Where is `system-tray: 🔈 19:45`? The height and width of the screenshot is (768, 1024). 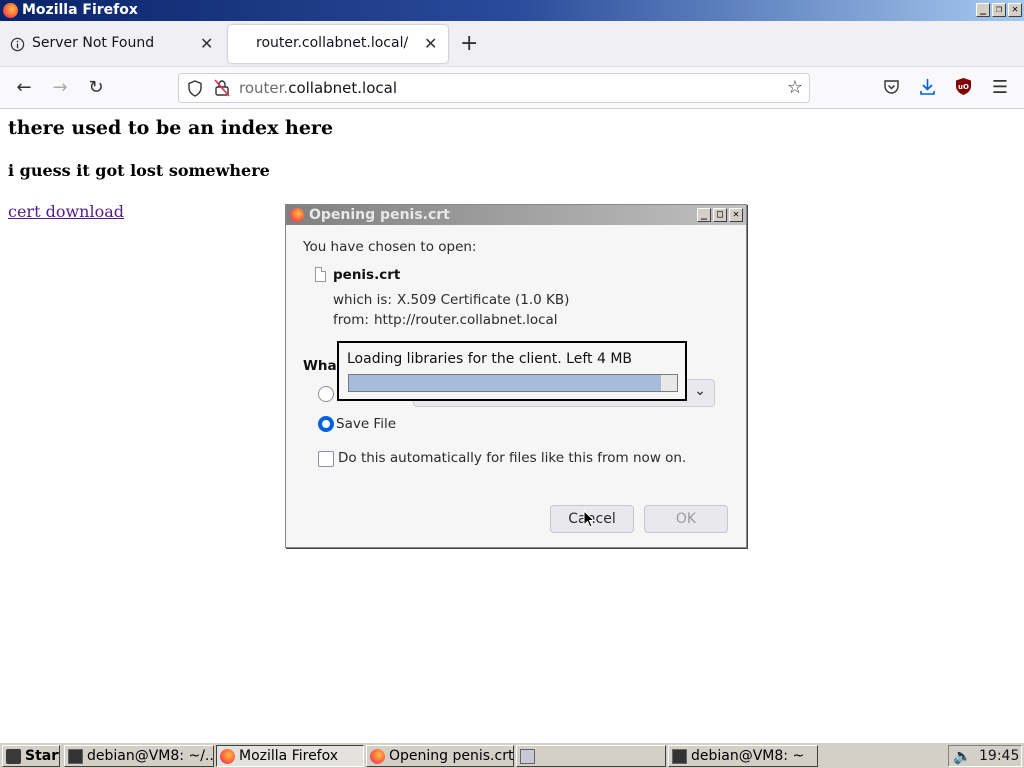 system-tray: 🔈 19:45 is located at coordinates (985, 756).